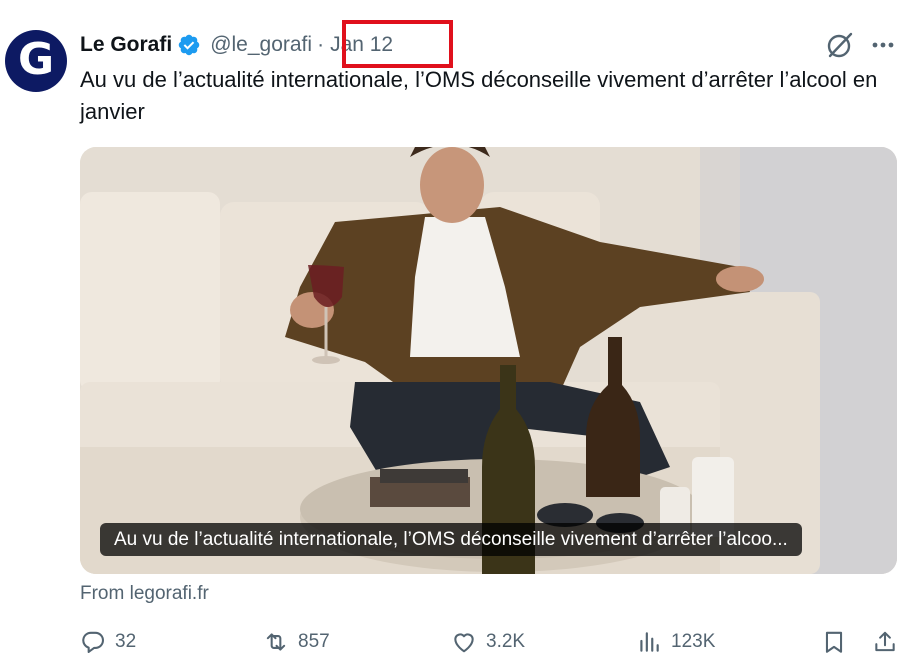 Image resolution: width=916 pixels, height=671 pixels. I want to click on retweet-icon, so click(276, 642).